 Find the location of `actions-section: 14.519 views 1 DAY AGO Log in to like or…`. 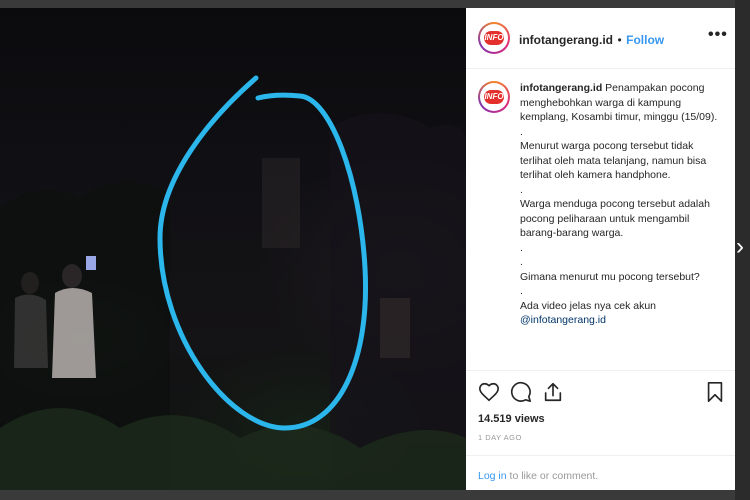

actions-section: 14.519 views 1 DAY AGO Log in to like or… is located at coordinates (600, 434).